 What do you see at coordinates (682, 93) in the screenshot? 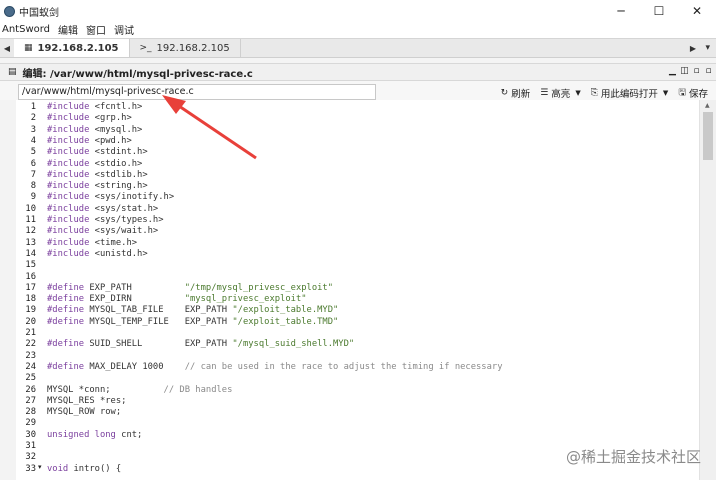
I see `save-icon: 🖫` at bounding box center [682, 93].